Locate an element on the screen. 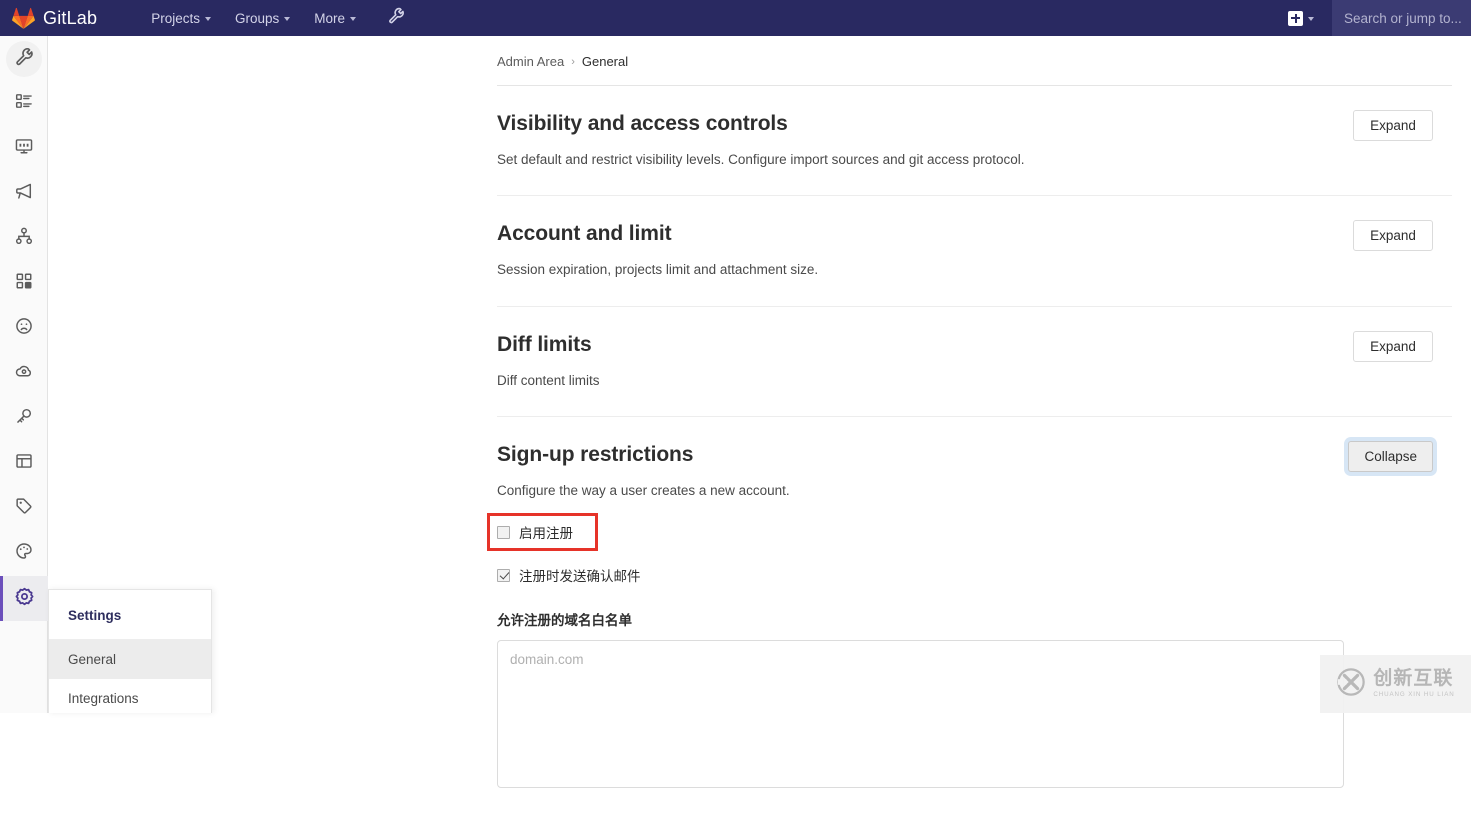  rail-item-labels is located at coordinates (24, 508).